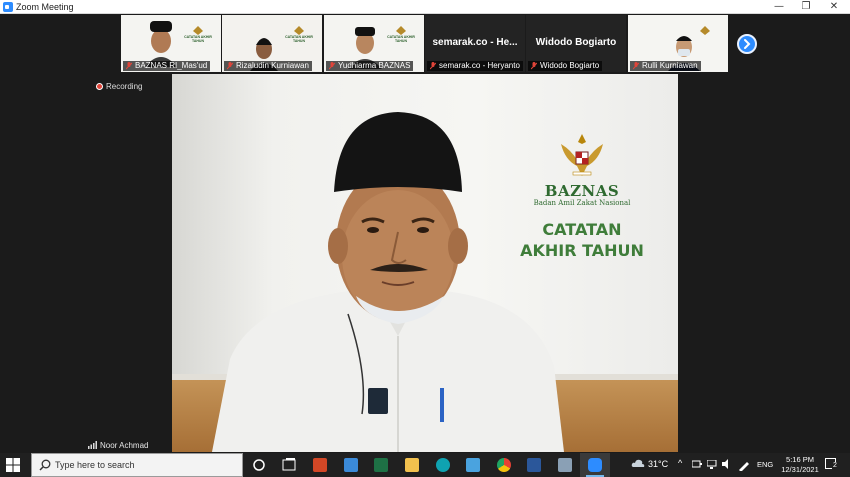 This screenshot has width=850, height=477. Describe the element at coordinates (712, 464) in the screenshot. I see `network-icon` at that location.